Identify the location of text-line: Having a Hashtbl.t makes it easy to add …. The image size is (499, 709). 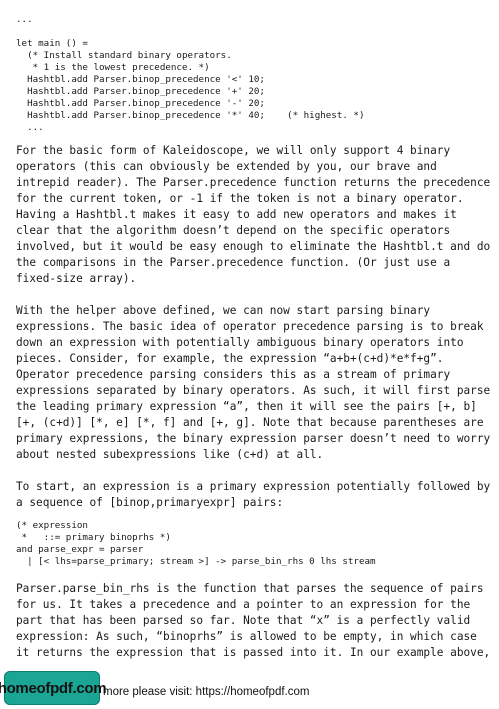
(236, 214).